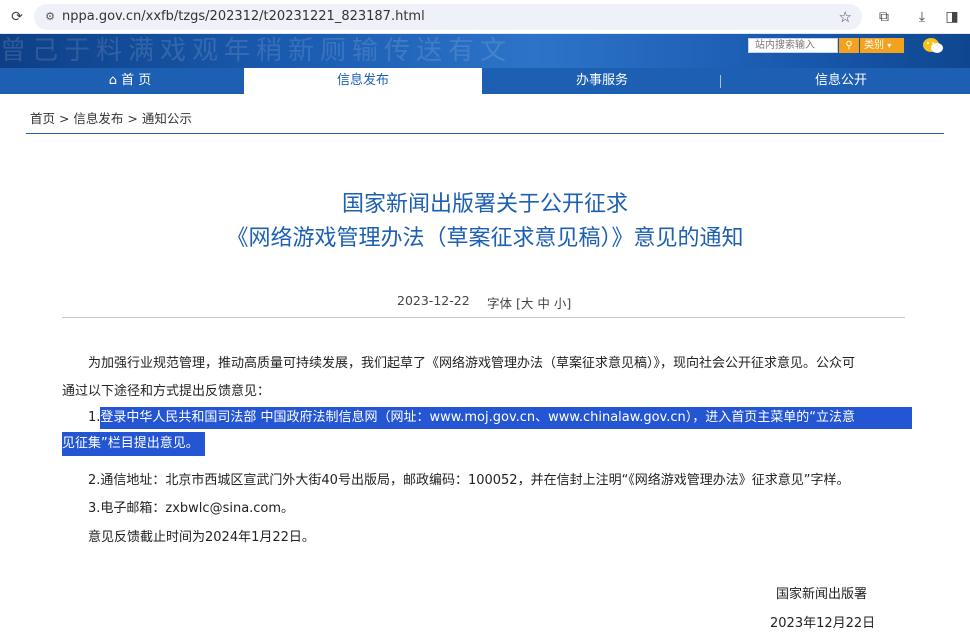  I want to click on nav-disclosure: 信息公开, so click(841, 81).